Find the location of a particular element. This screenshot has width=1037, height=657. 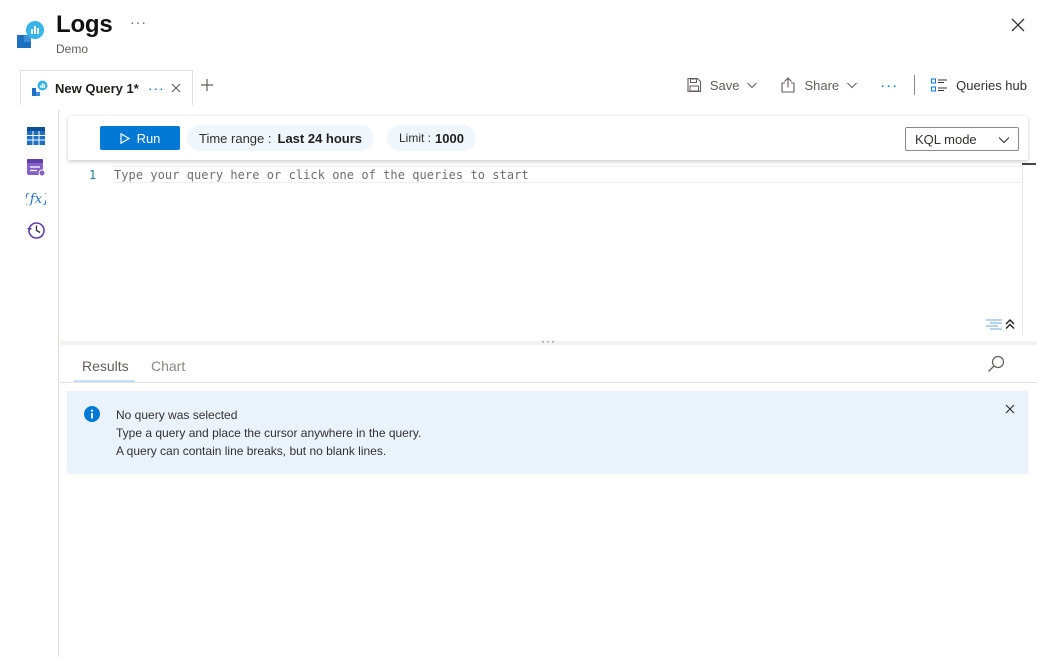

info-icon is located at coordinates (92, 414).